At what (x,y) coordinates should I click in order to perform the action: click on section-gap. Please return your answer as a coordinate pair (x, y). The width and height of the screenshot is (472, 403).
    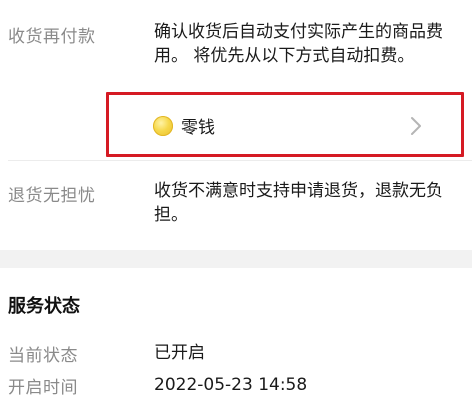
    Looking at the image, I should click on (236, 259).